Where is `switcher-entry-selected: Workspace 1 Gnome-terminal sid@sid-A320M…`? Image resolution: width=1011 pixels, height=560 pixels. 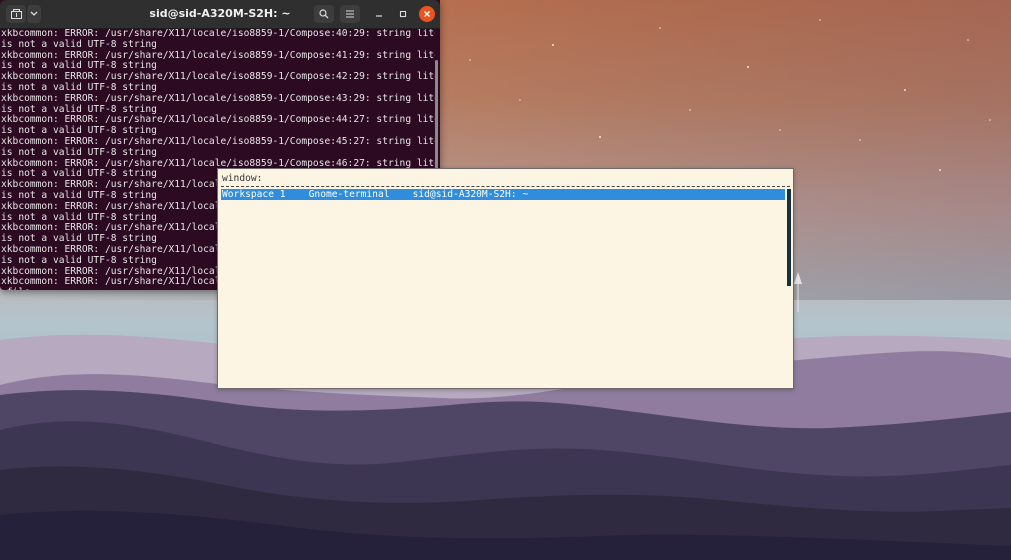
switcher-entry-selected: Workspace 1 Gnome-terminal sid@sid-A320M… is located at coordinates (503, 194).